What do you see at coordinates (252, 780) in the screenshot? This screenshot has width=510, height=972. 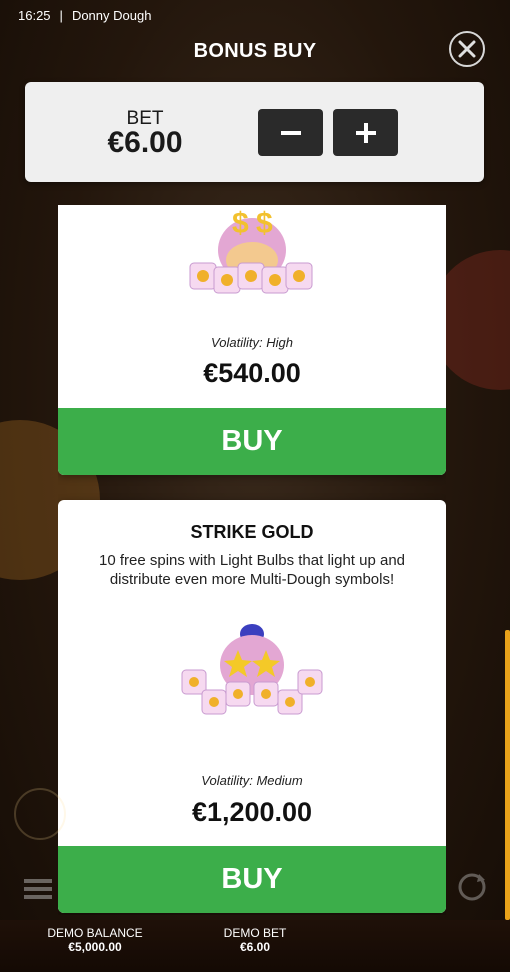 I see `volatility-label: Volatility: Medium` at bounding box center [252, 780].